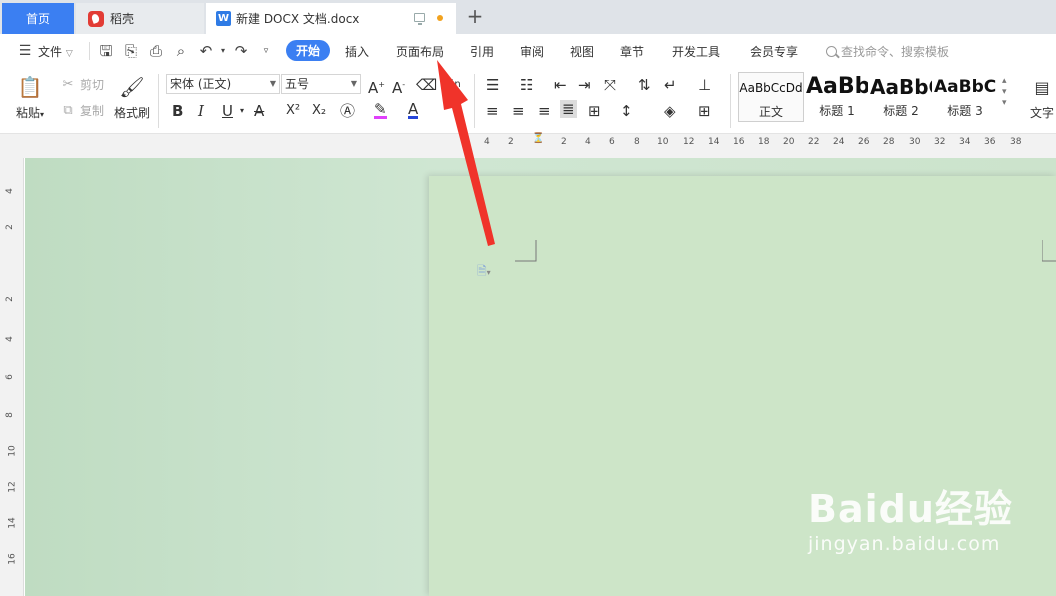 This screenshot has height=596, width=1056. What do you see at coordinates (223, 51) in the screenshot?
I see `undo-dropdown-icon: ▾` at bounding box center [223, 51].